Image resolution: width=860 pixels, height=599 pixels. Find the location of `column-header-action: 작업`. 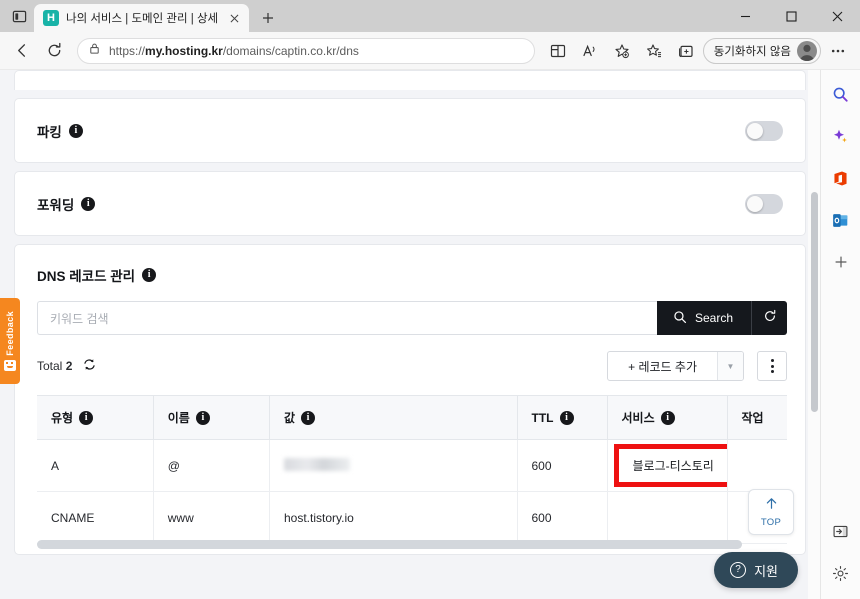

column-header-action: 작업 is located at coordinates (757, 417).